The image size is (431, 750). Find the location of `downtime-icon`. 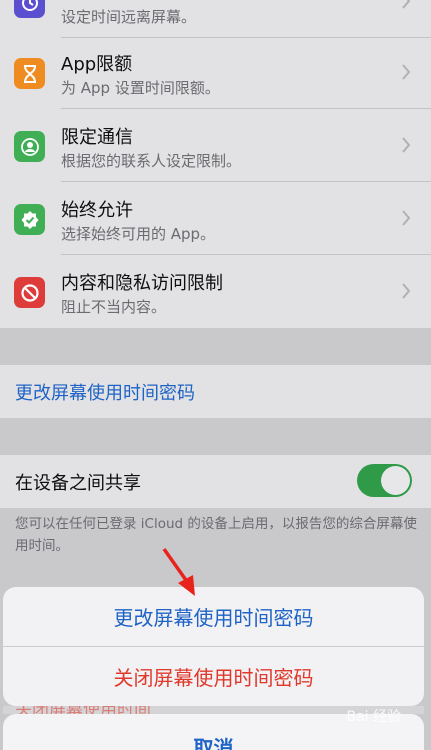

downtime-icon is located at coordinates (29, 9).